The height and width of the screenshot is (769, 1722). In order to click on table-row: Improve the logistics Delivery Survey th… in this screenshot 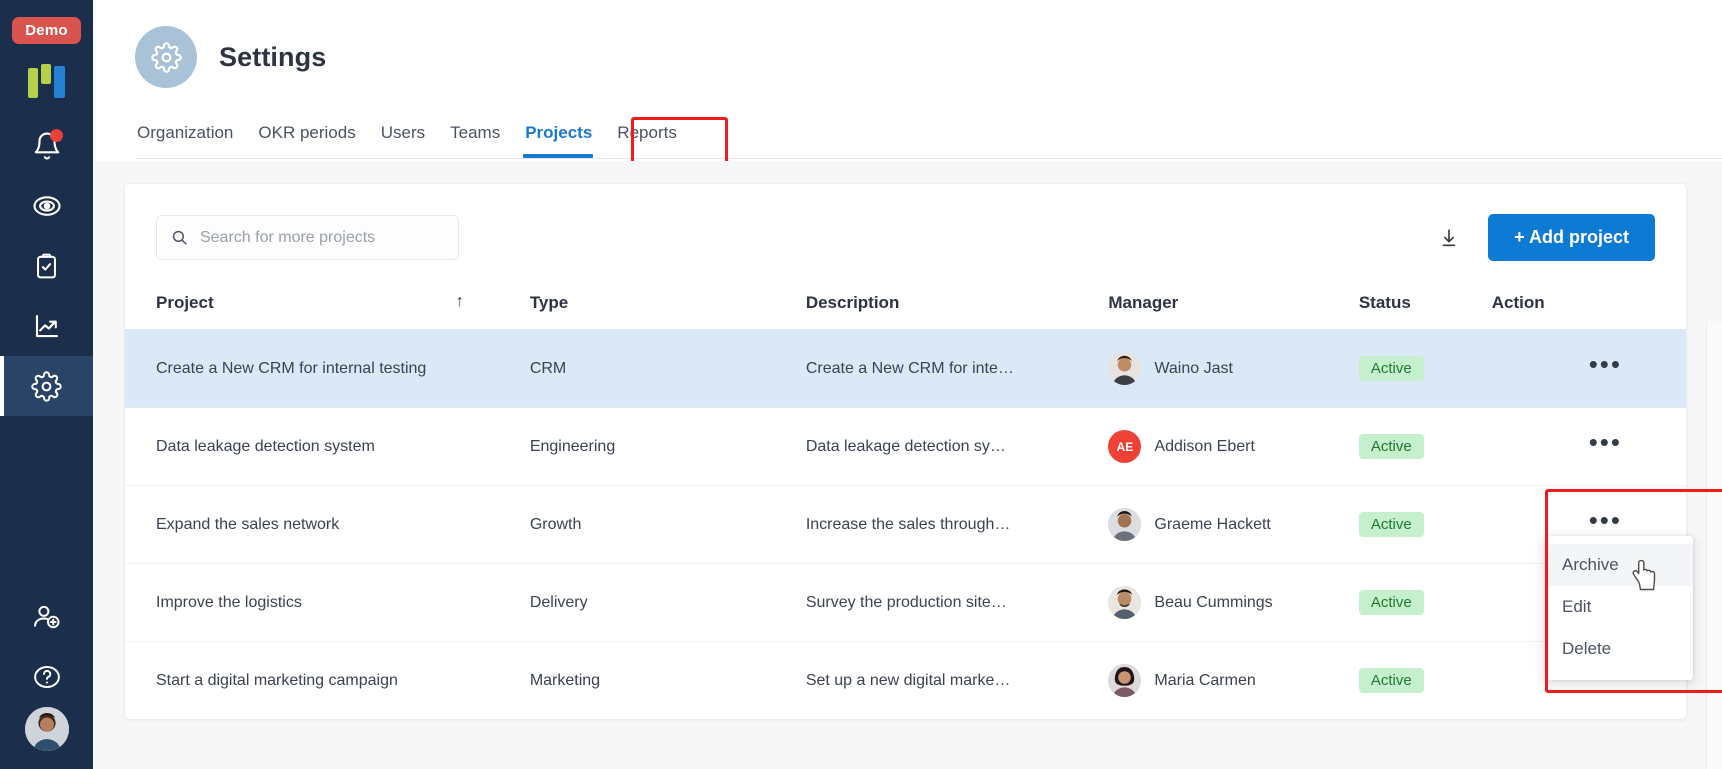, I will do `click(905, 602)`.